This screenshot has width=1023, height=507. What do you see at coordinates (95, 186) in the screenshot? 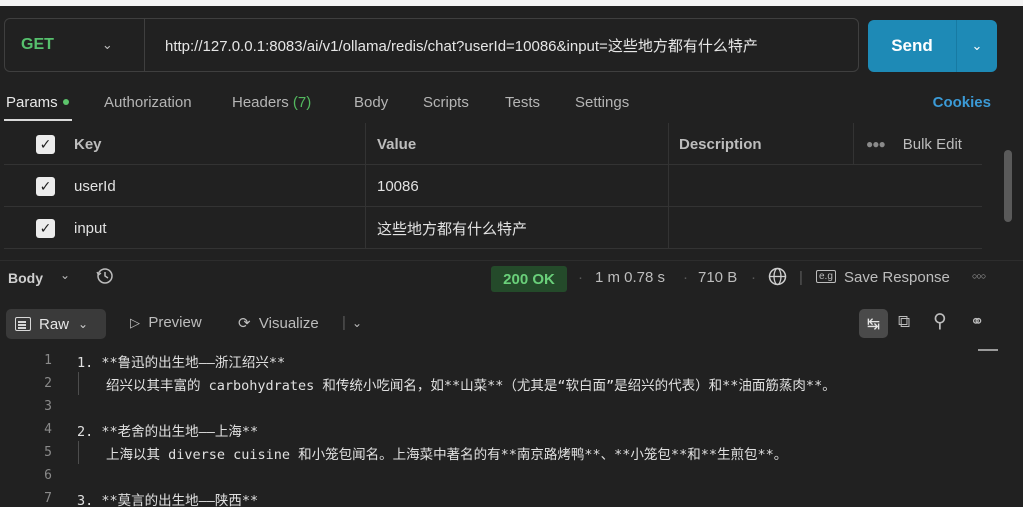
I see `param-key: userId` at bounding box center [95, 186].